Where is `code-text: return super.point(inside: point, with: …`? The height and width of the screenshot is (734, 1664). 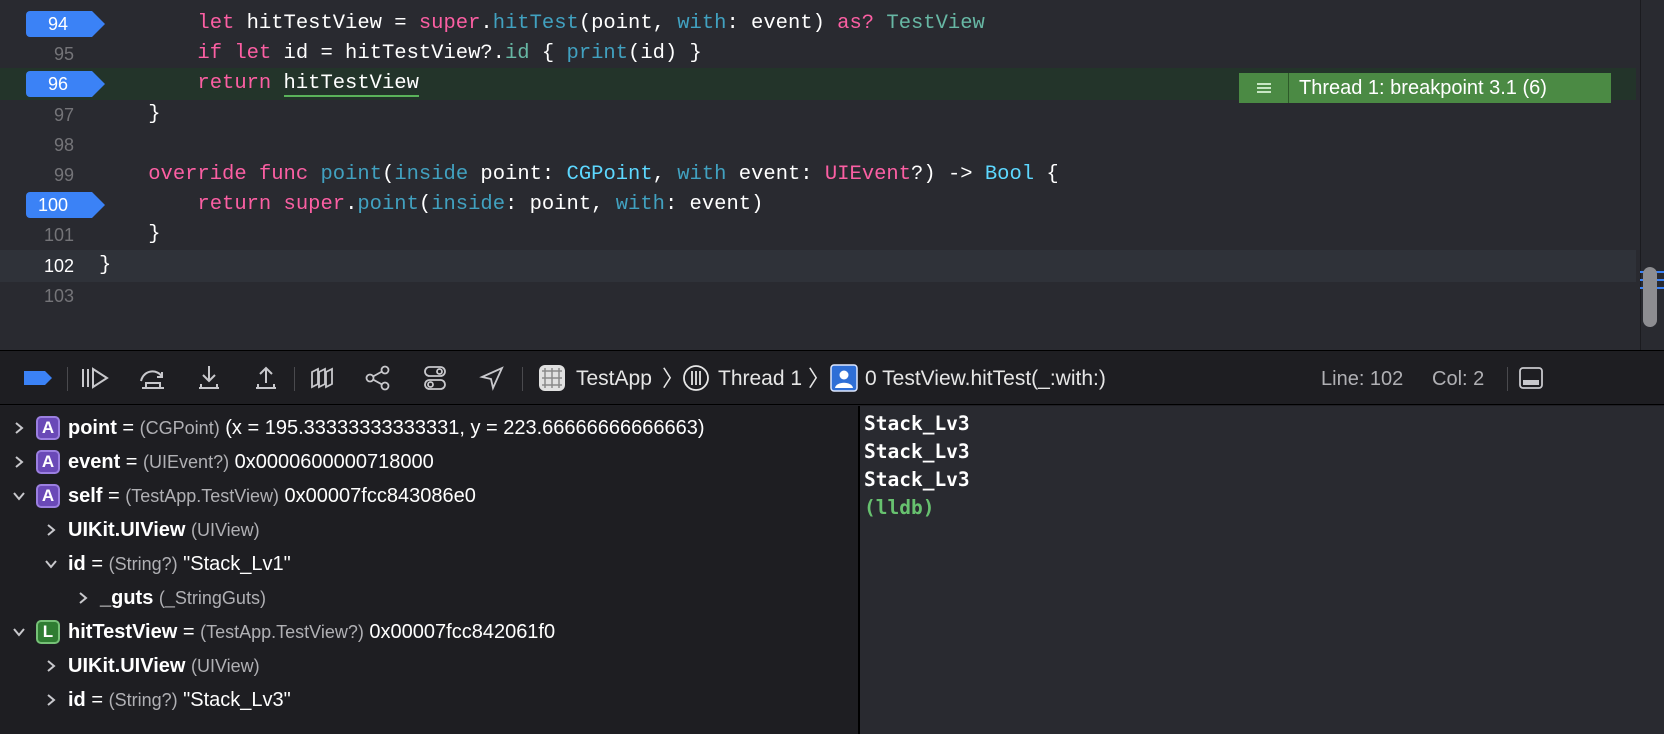 code-text: return super.point(inside: point, with: … is located at coordinates (431, 205).